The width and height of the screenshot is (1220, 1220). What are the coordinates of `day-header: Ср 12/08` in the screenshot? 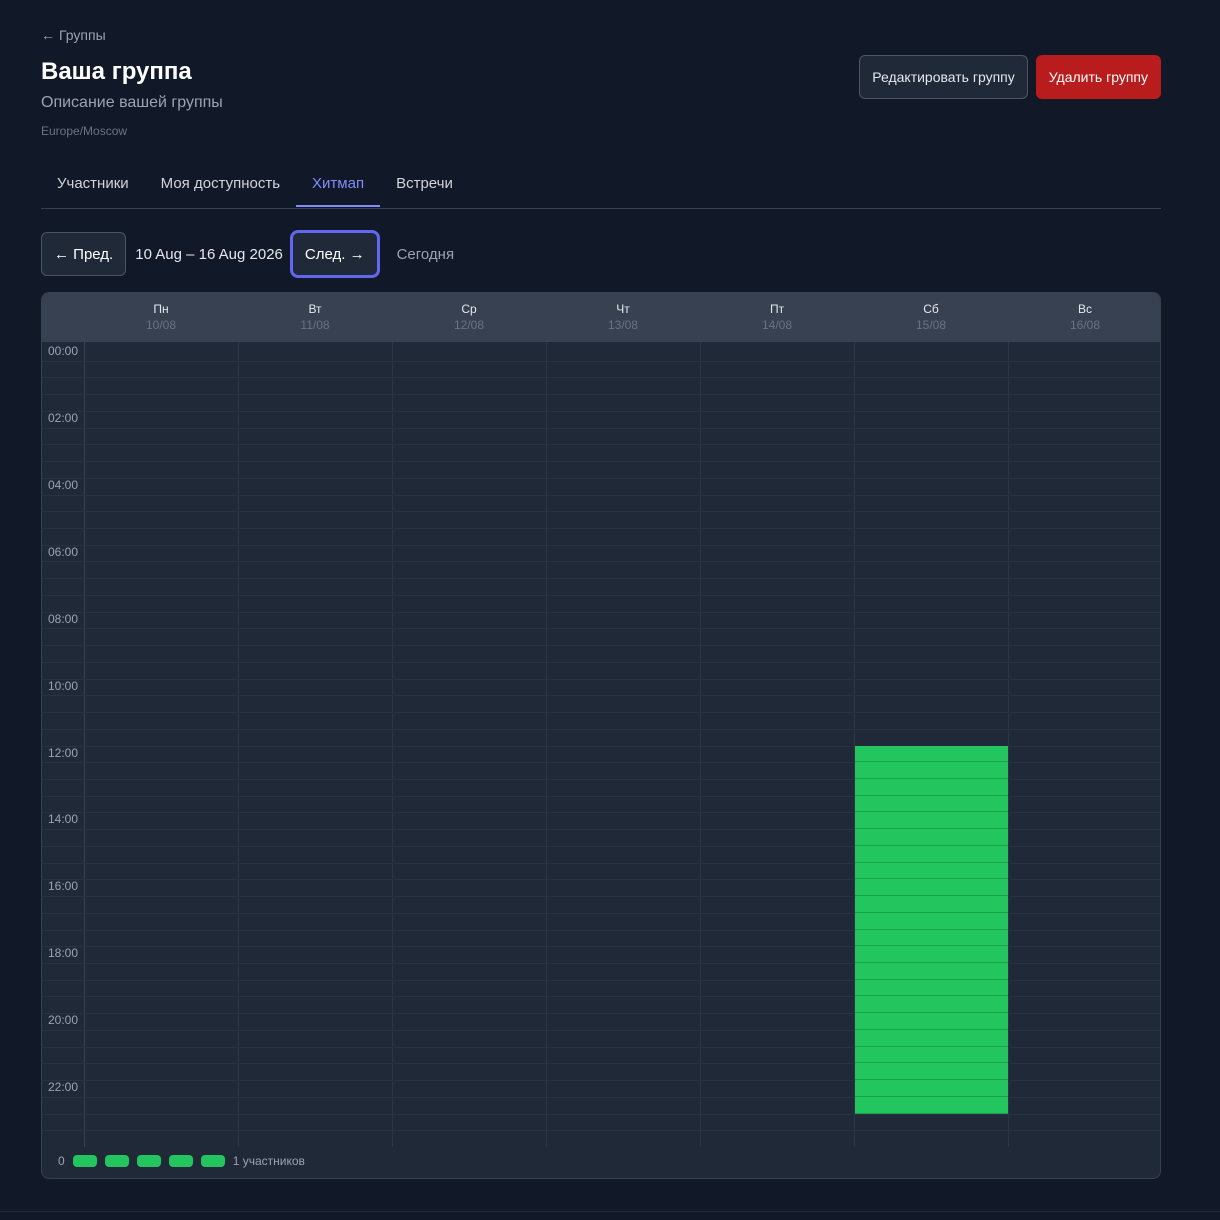 It's located at (469, 317).